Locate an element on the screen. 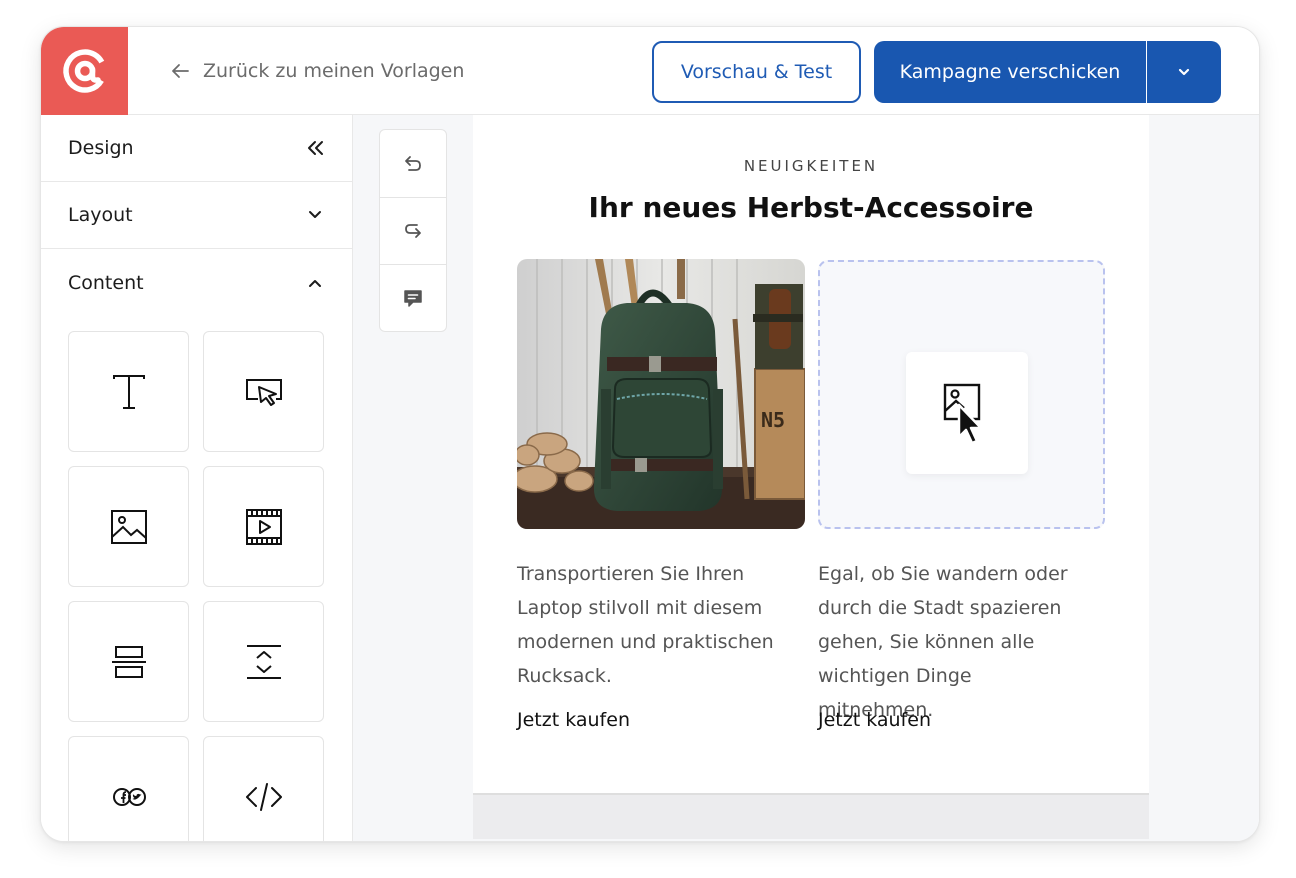 This screenshot has height=878, width=1296. divider-block-icon is located at coordinates (128, 661).